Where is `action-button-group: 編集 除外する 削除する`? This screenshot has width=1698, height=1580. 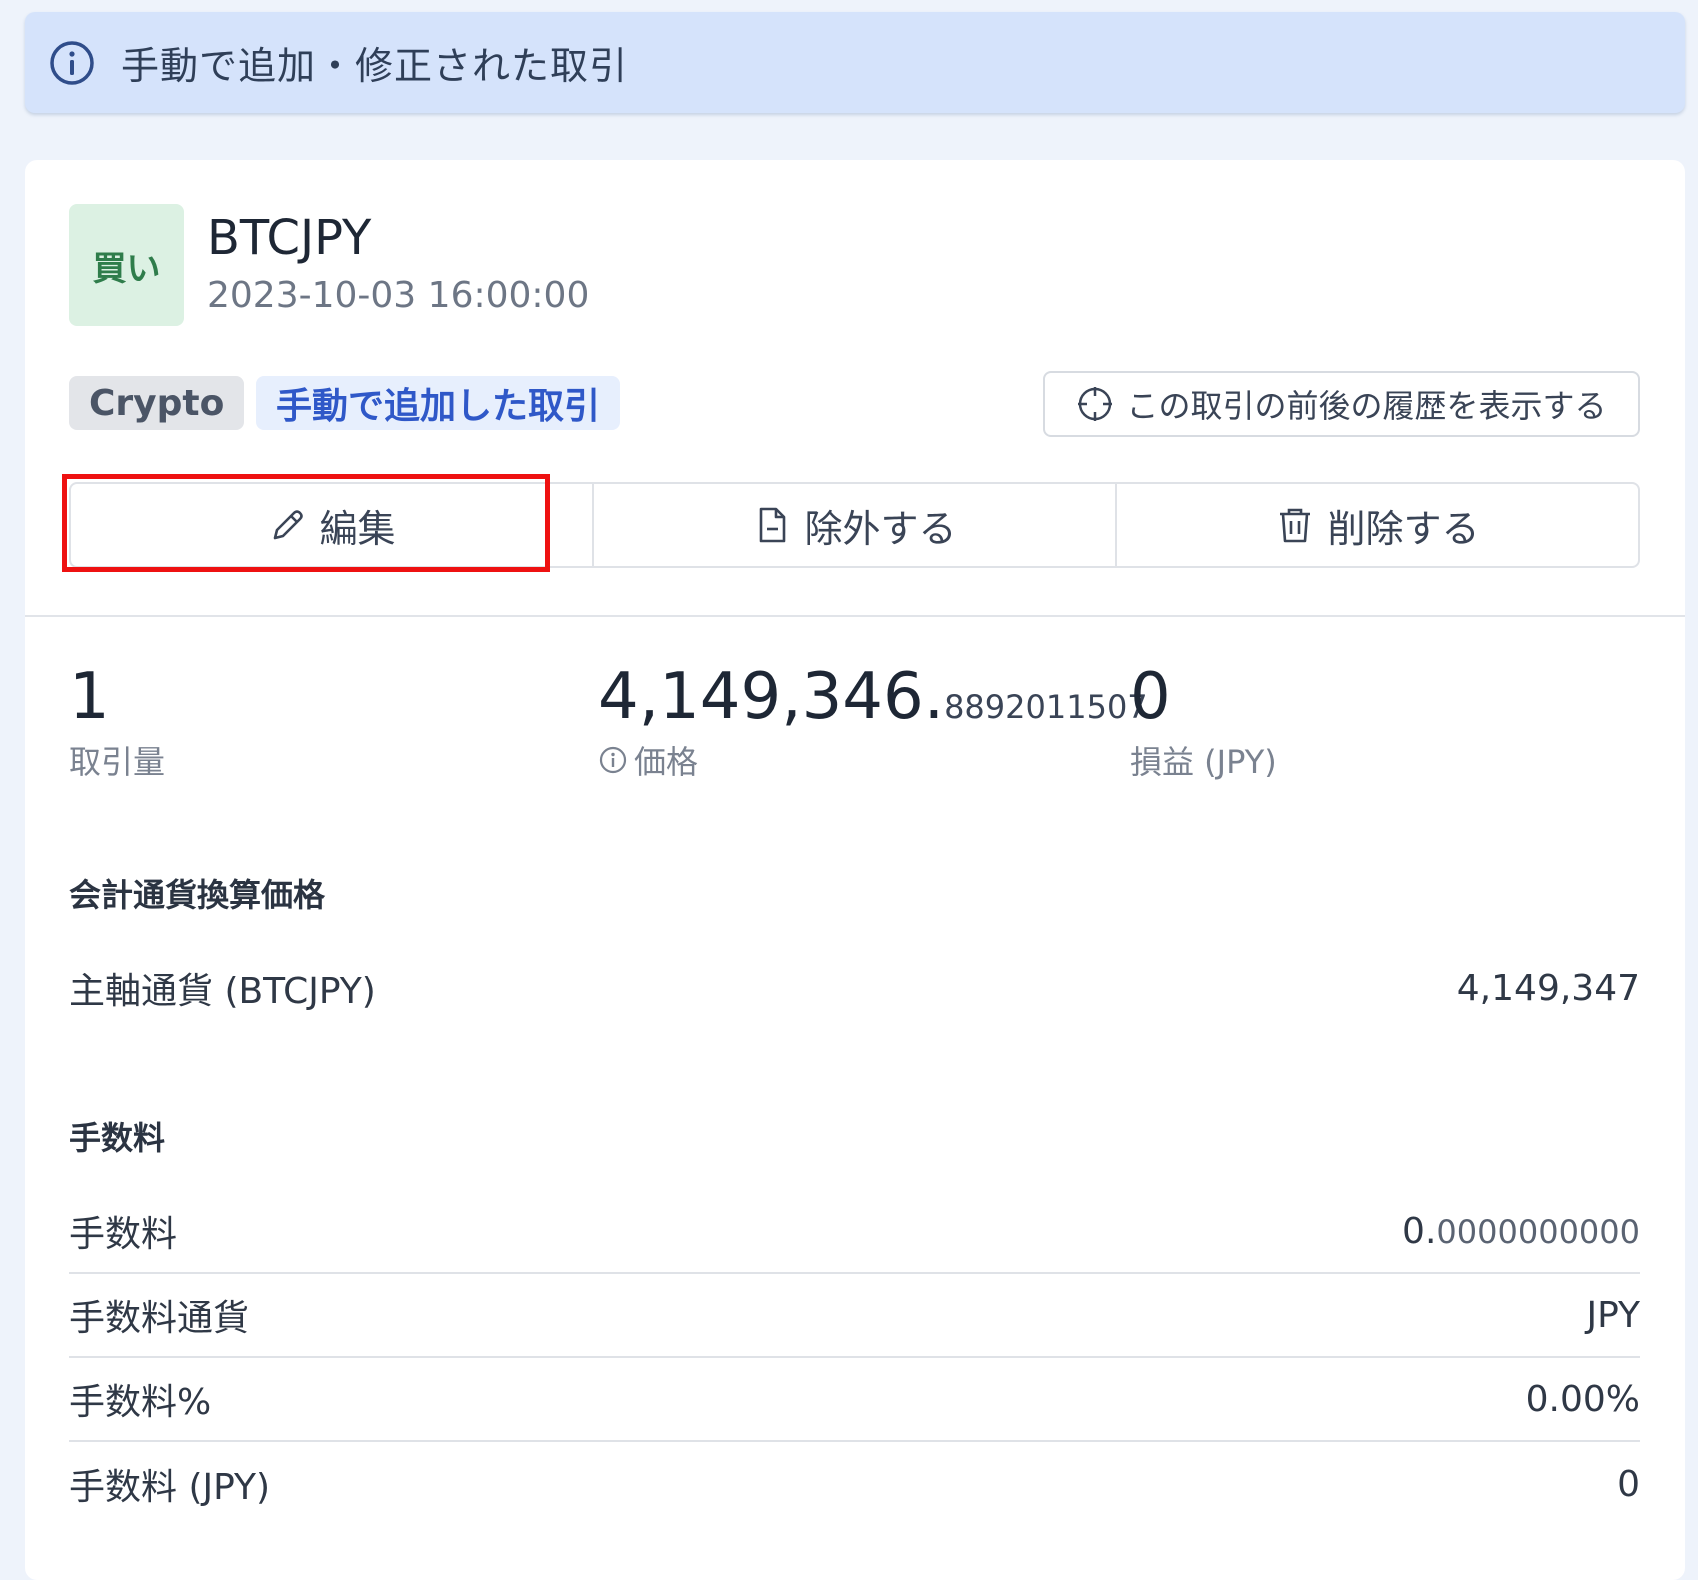 action-button-group: 編集 除外する 削除する is located at coordinates (854, 525).